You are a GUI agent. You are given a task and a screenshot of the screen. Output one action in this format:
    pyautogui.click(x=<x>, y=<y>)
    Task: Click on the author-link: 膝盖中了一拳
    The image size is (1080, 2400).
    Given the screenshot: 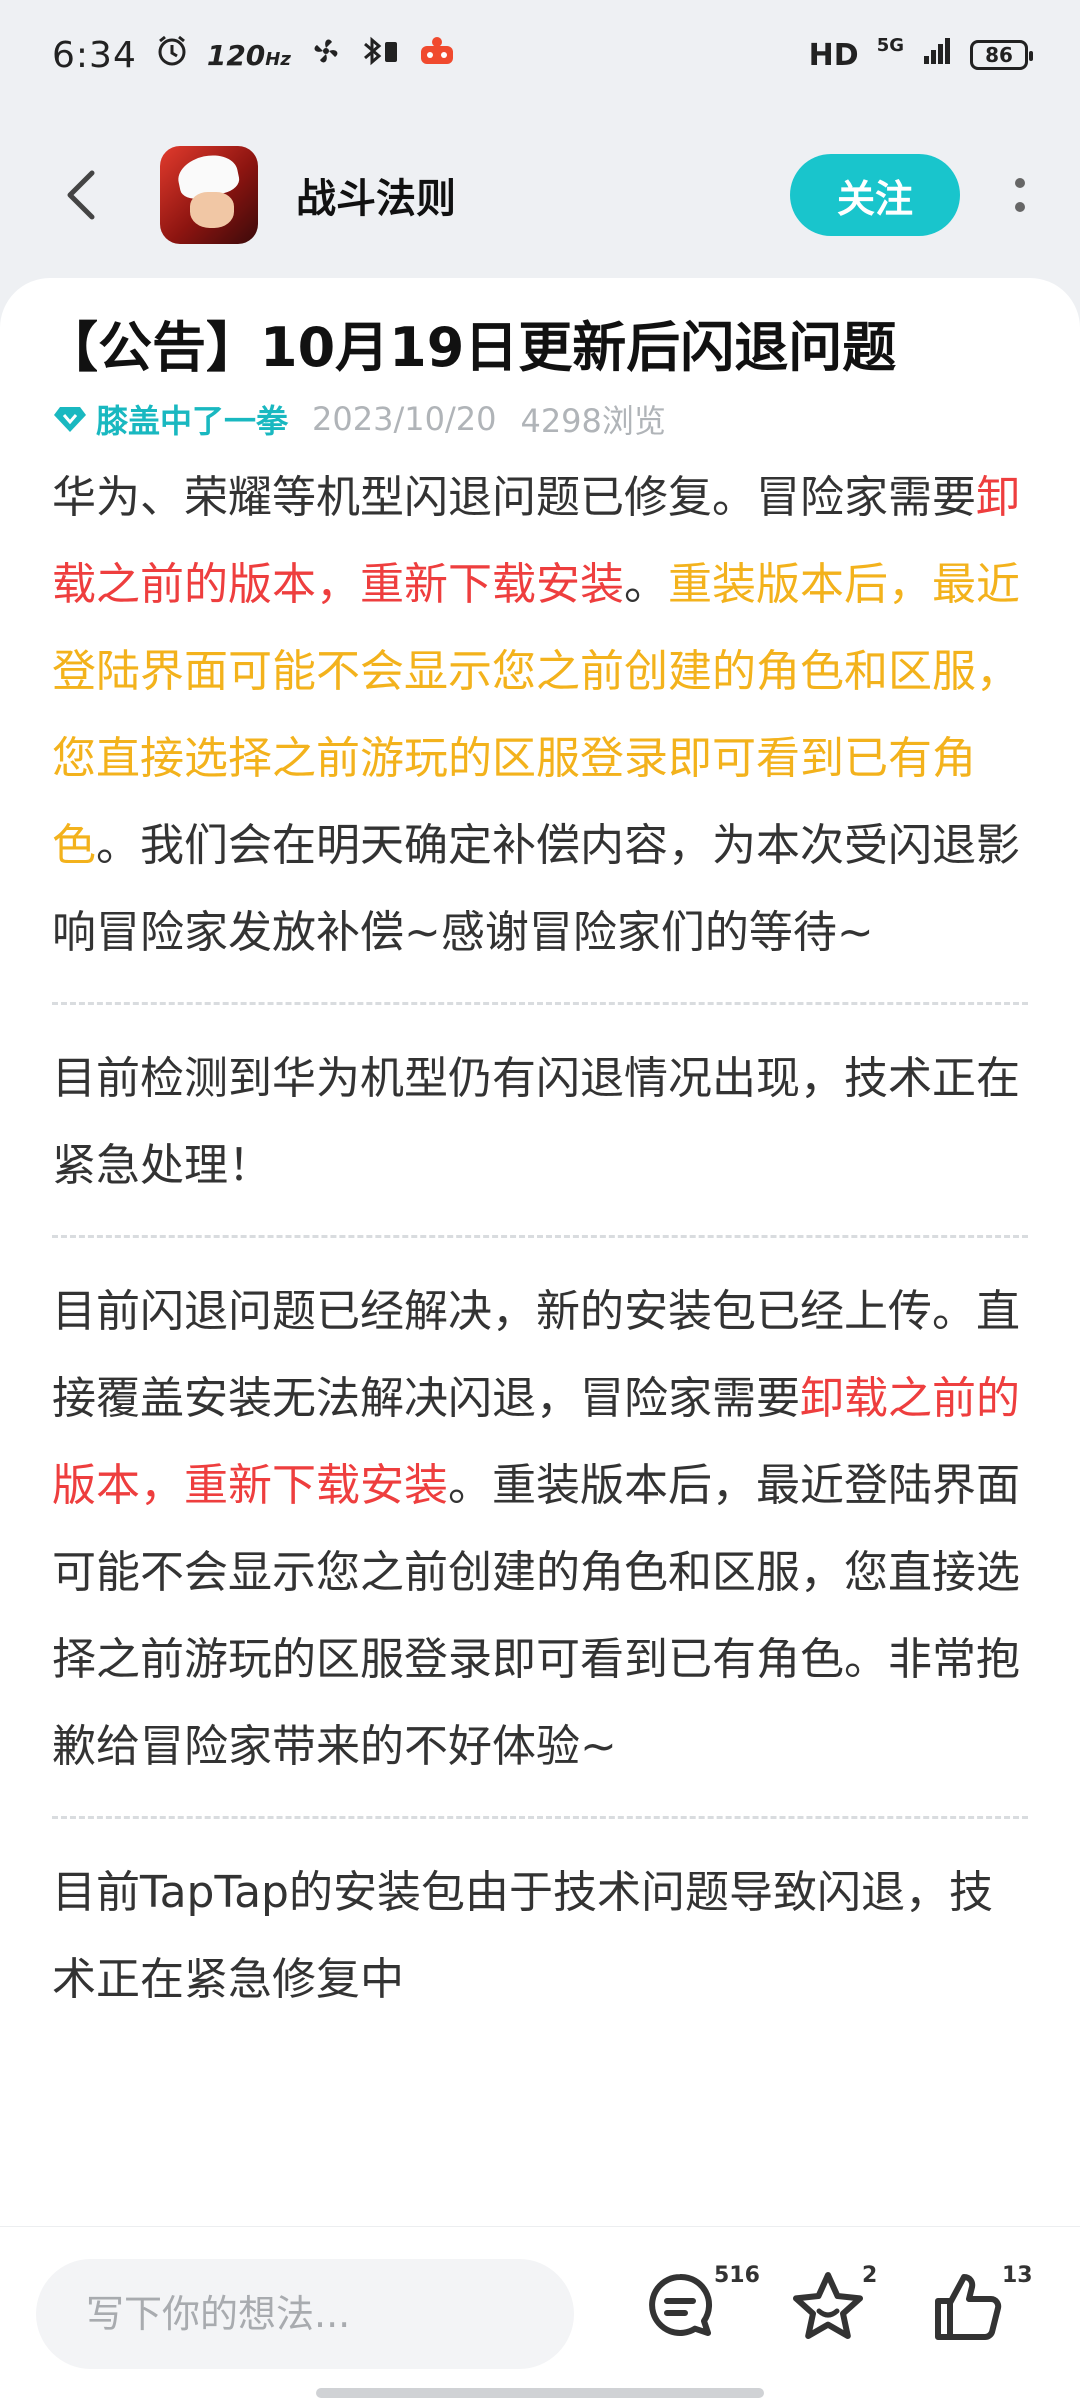 What is the action you would take?
    pyautogui.click(x=170, y=419)
    